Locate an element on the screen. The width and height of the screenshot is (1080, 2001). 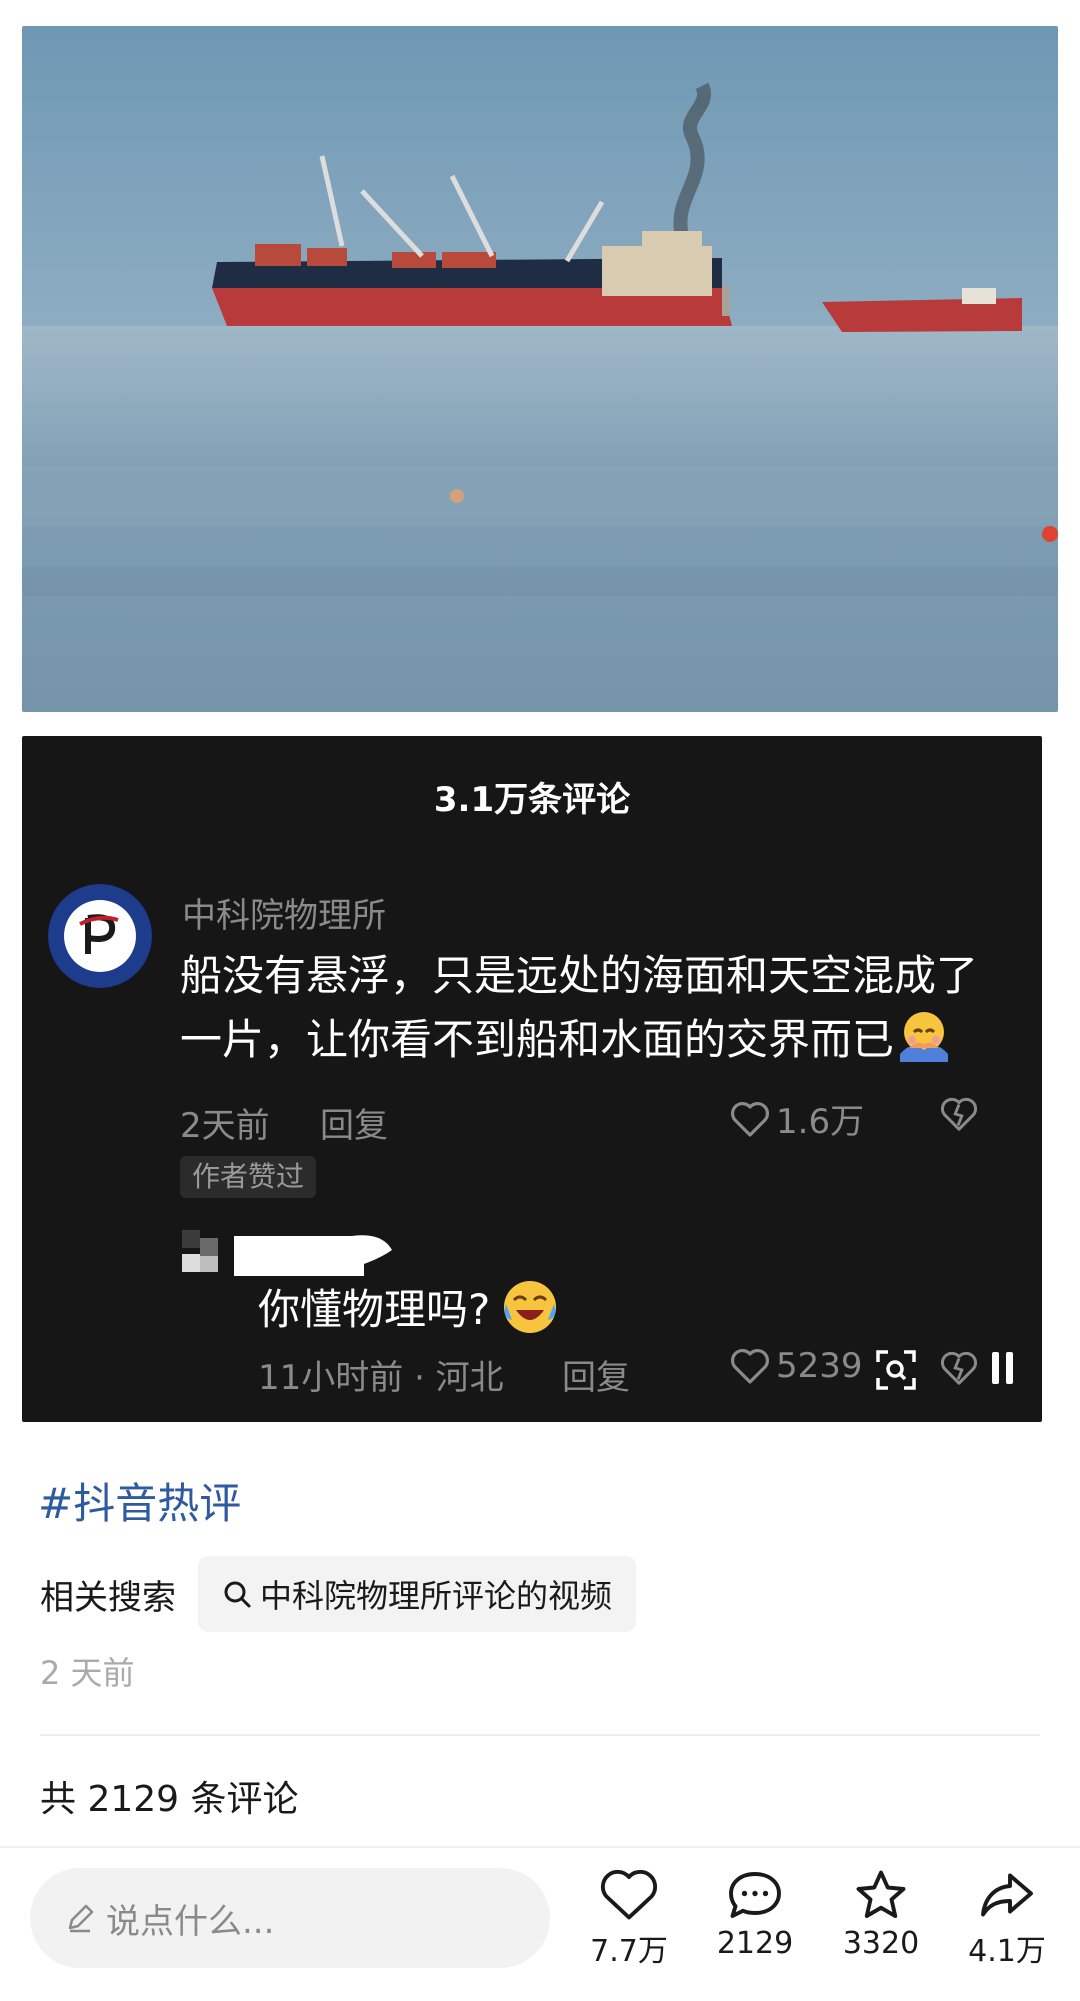
scan-search-icon is located at coordinates (896, 1370).